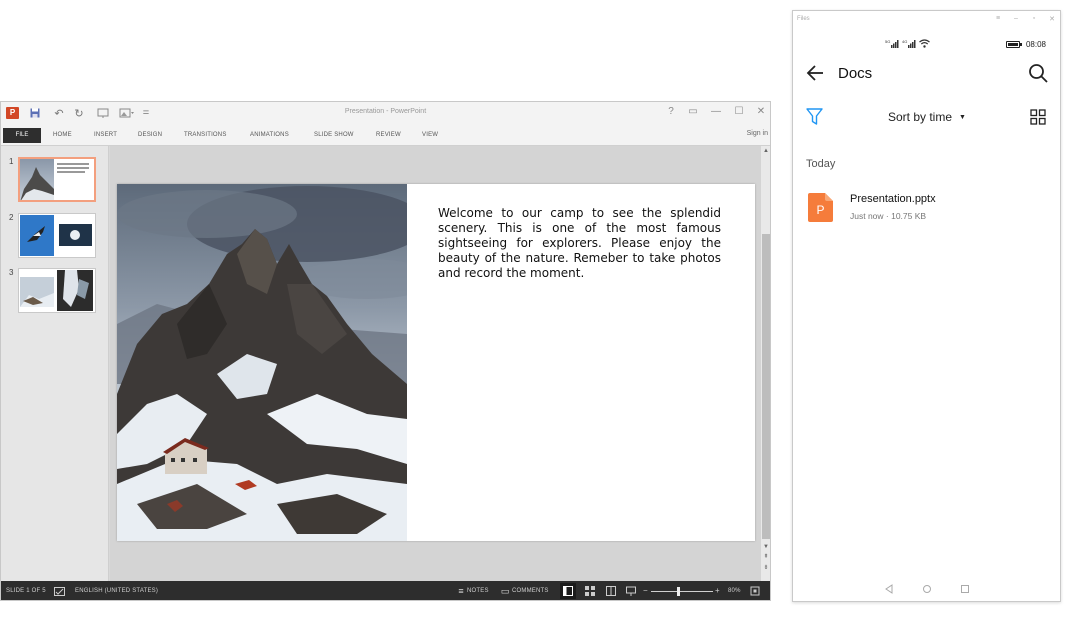  I want to click on tab-animations: ANIMATIONS, so click(269, 135).